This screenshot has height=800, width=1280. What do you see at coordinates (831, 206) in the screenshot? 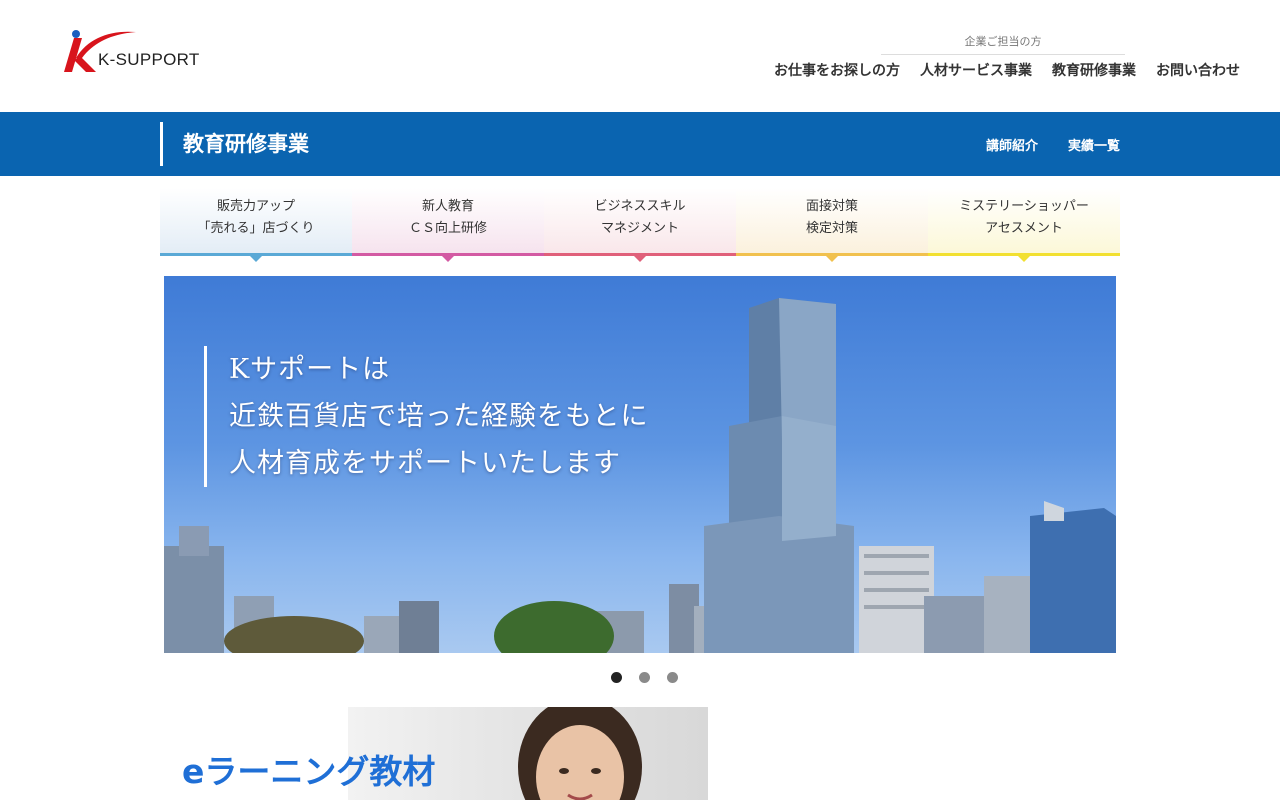
I see `tab-line: 面接対策` at bounding box center [831, 206].